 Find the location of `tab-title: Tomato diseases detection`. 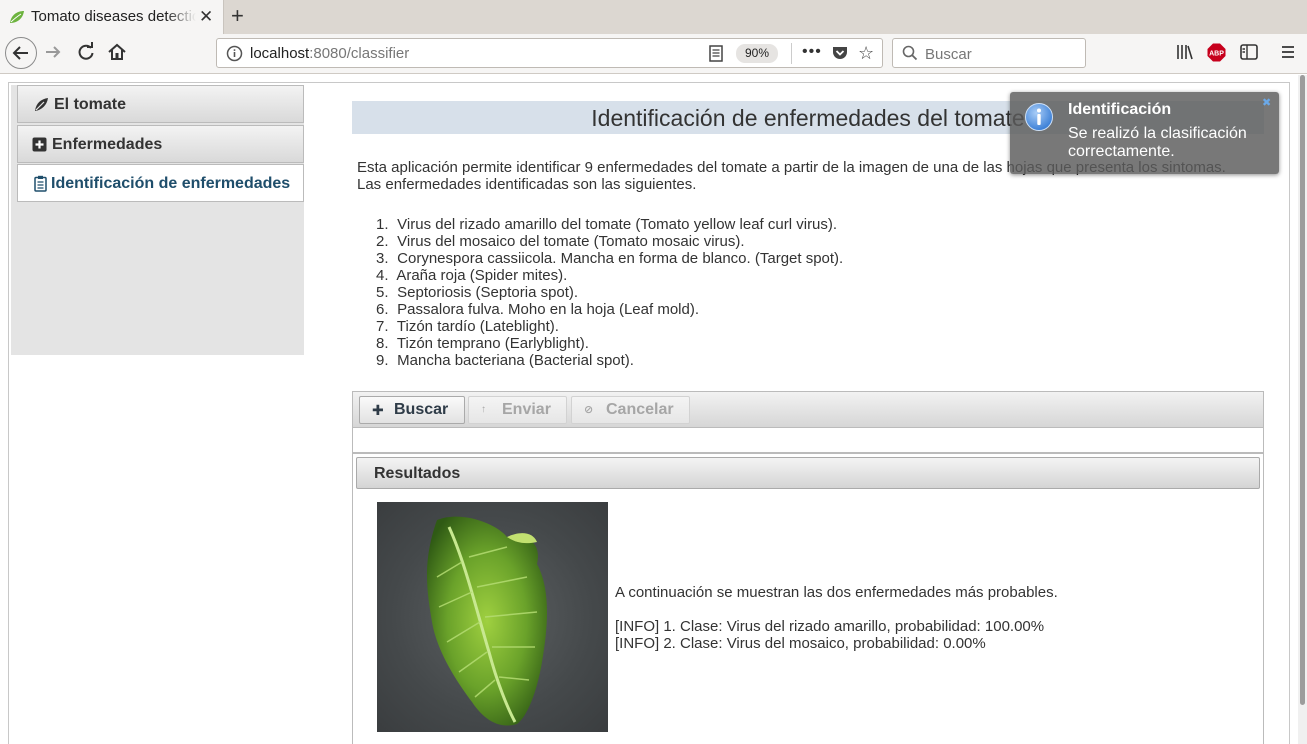

tab-title: Tomato diseases detection is located at coordinates (113, 16).